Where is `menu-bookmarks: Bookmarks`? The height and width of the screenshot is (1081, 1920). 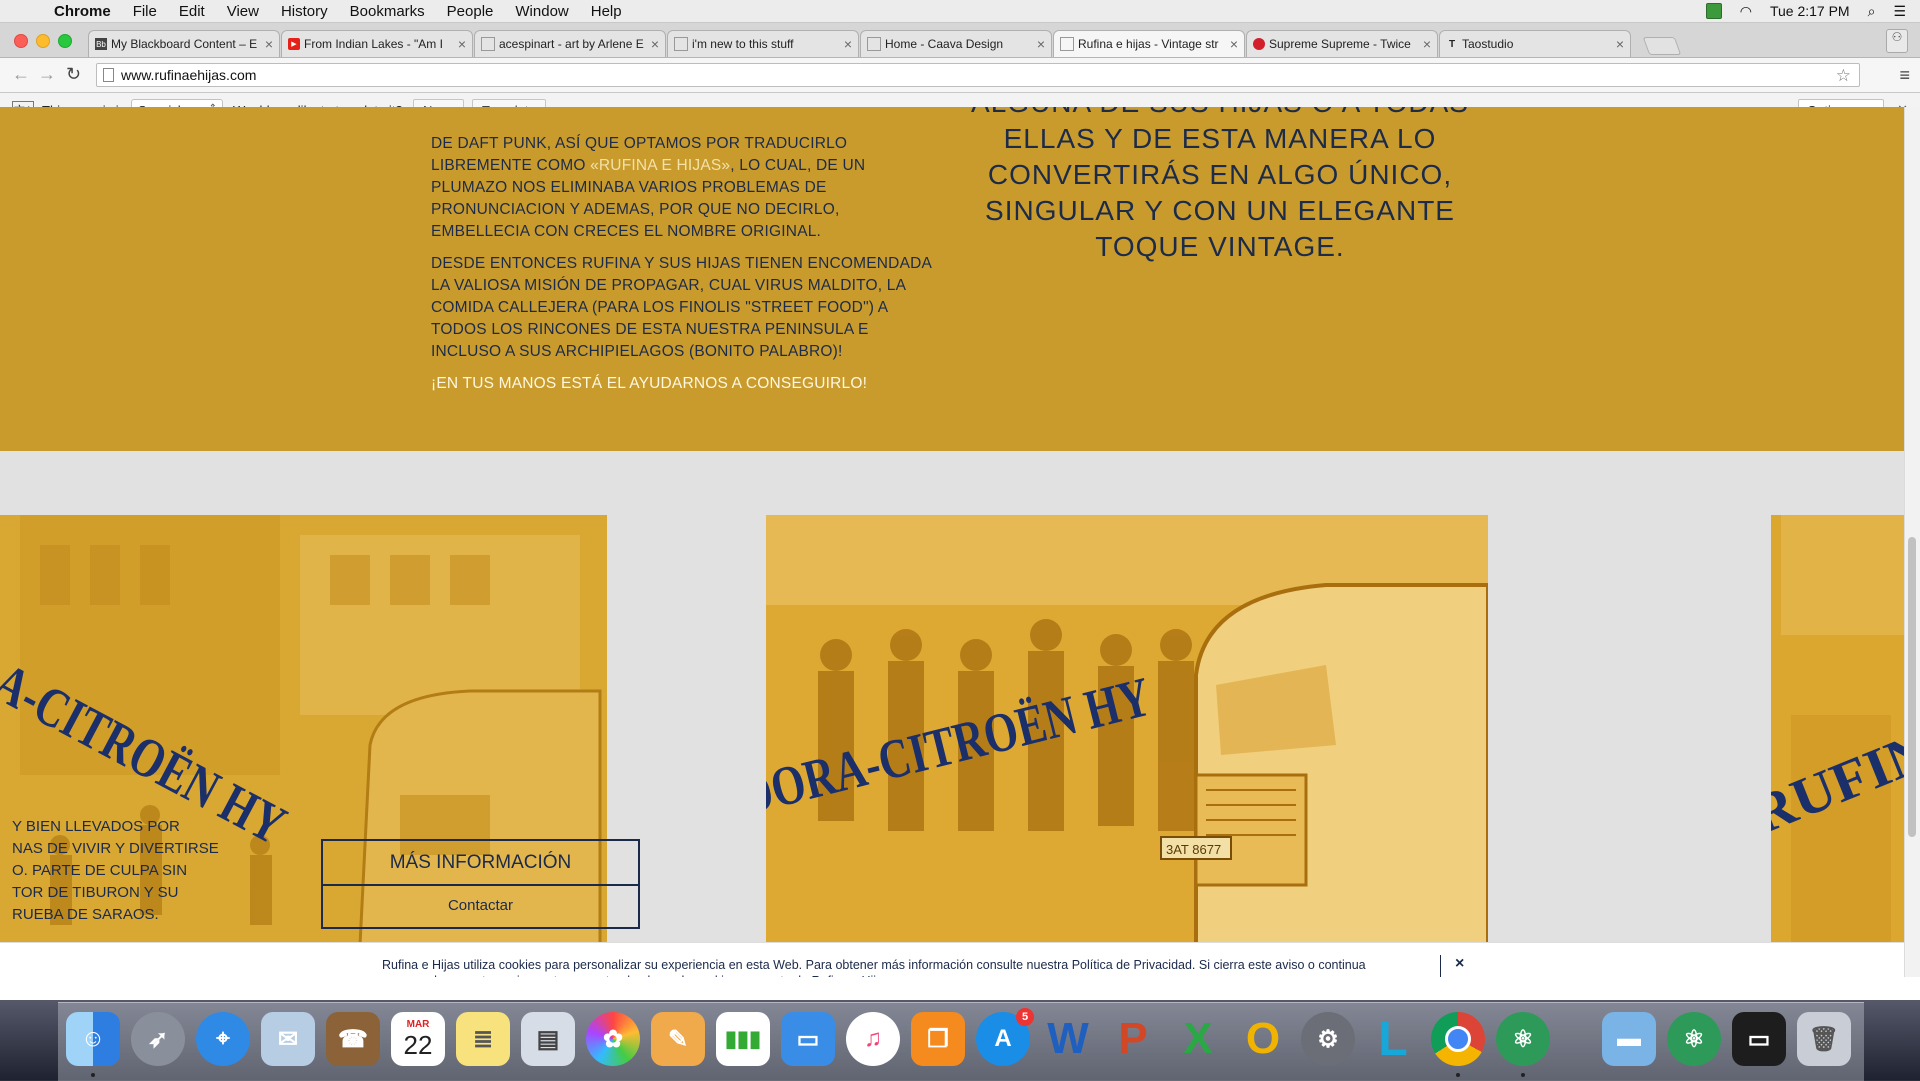
menu-bookmarks: Bookmarks is located at coordinates (387, 11).